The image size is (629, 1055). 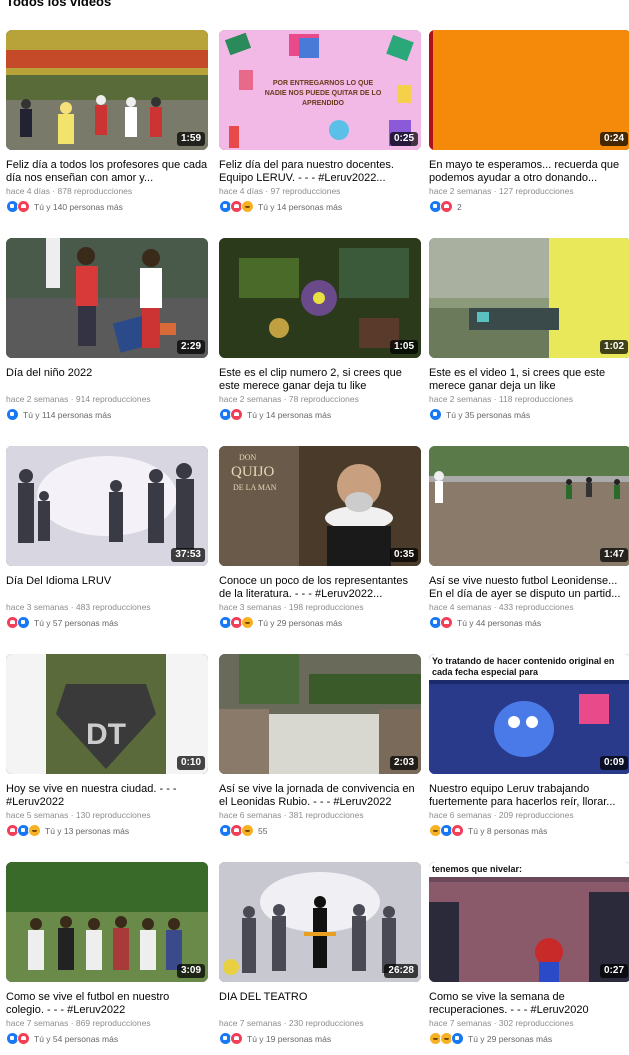 I want to click on video-duration: 0:24, so click(x=613, y=139).